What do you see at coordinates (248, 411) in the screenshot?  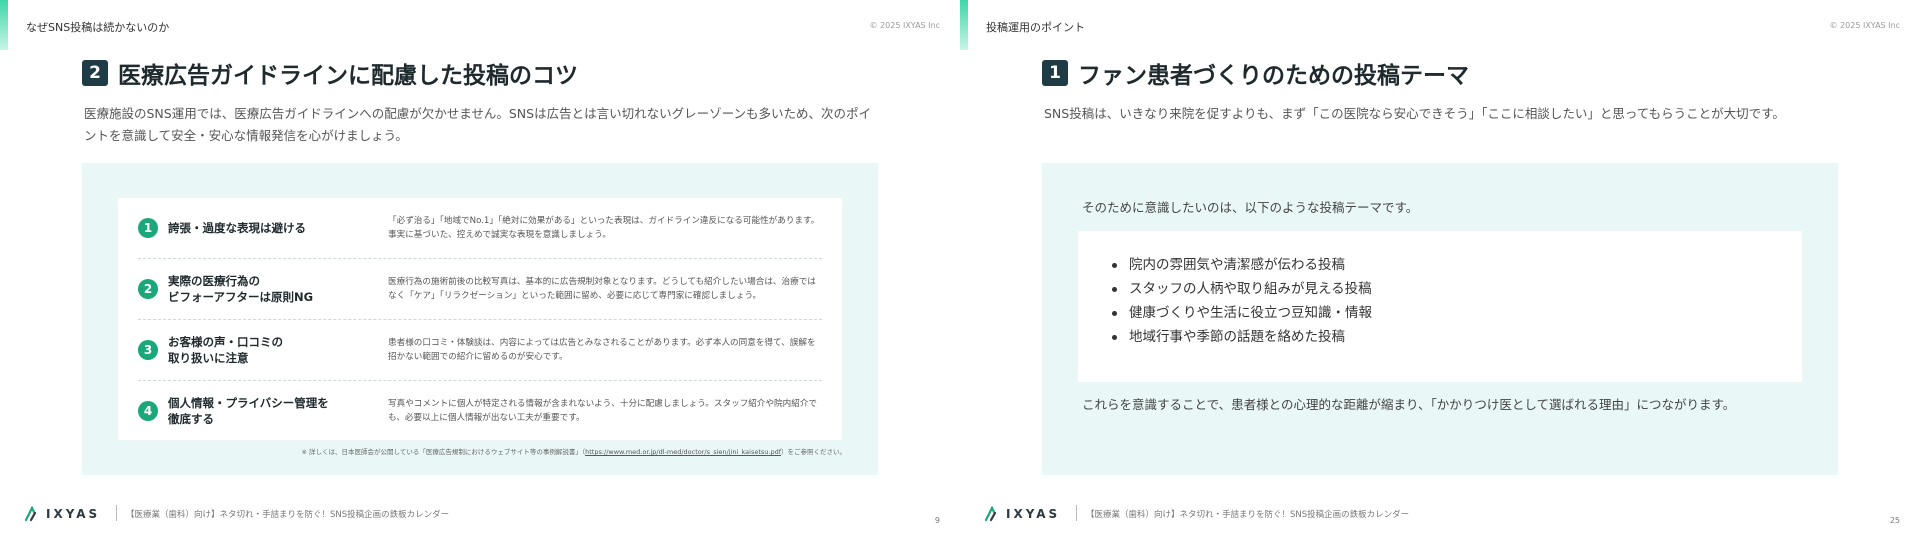 I see `tip-heading: 個人情報・プライバシー管理を 徹底する` at bounding box center [248, 411].